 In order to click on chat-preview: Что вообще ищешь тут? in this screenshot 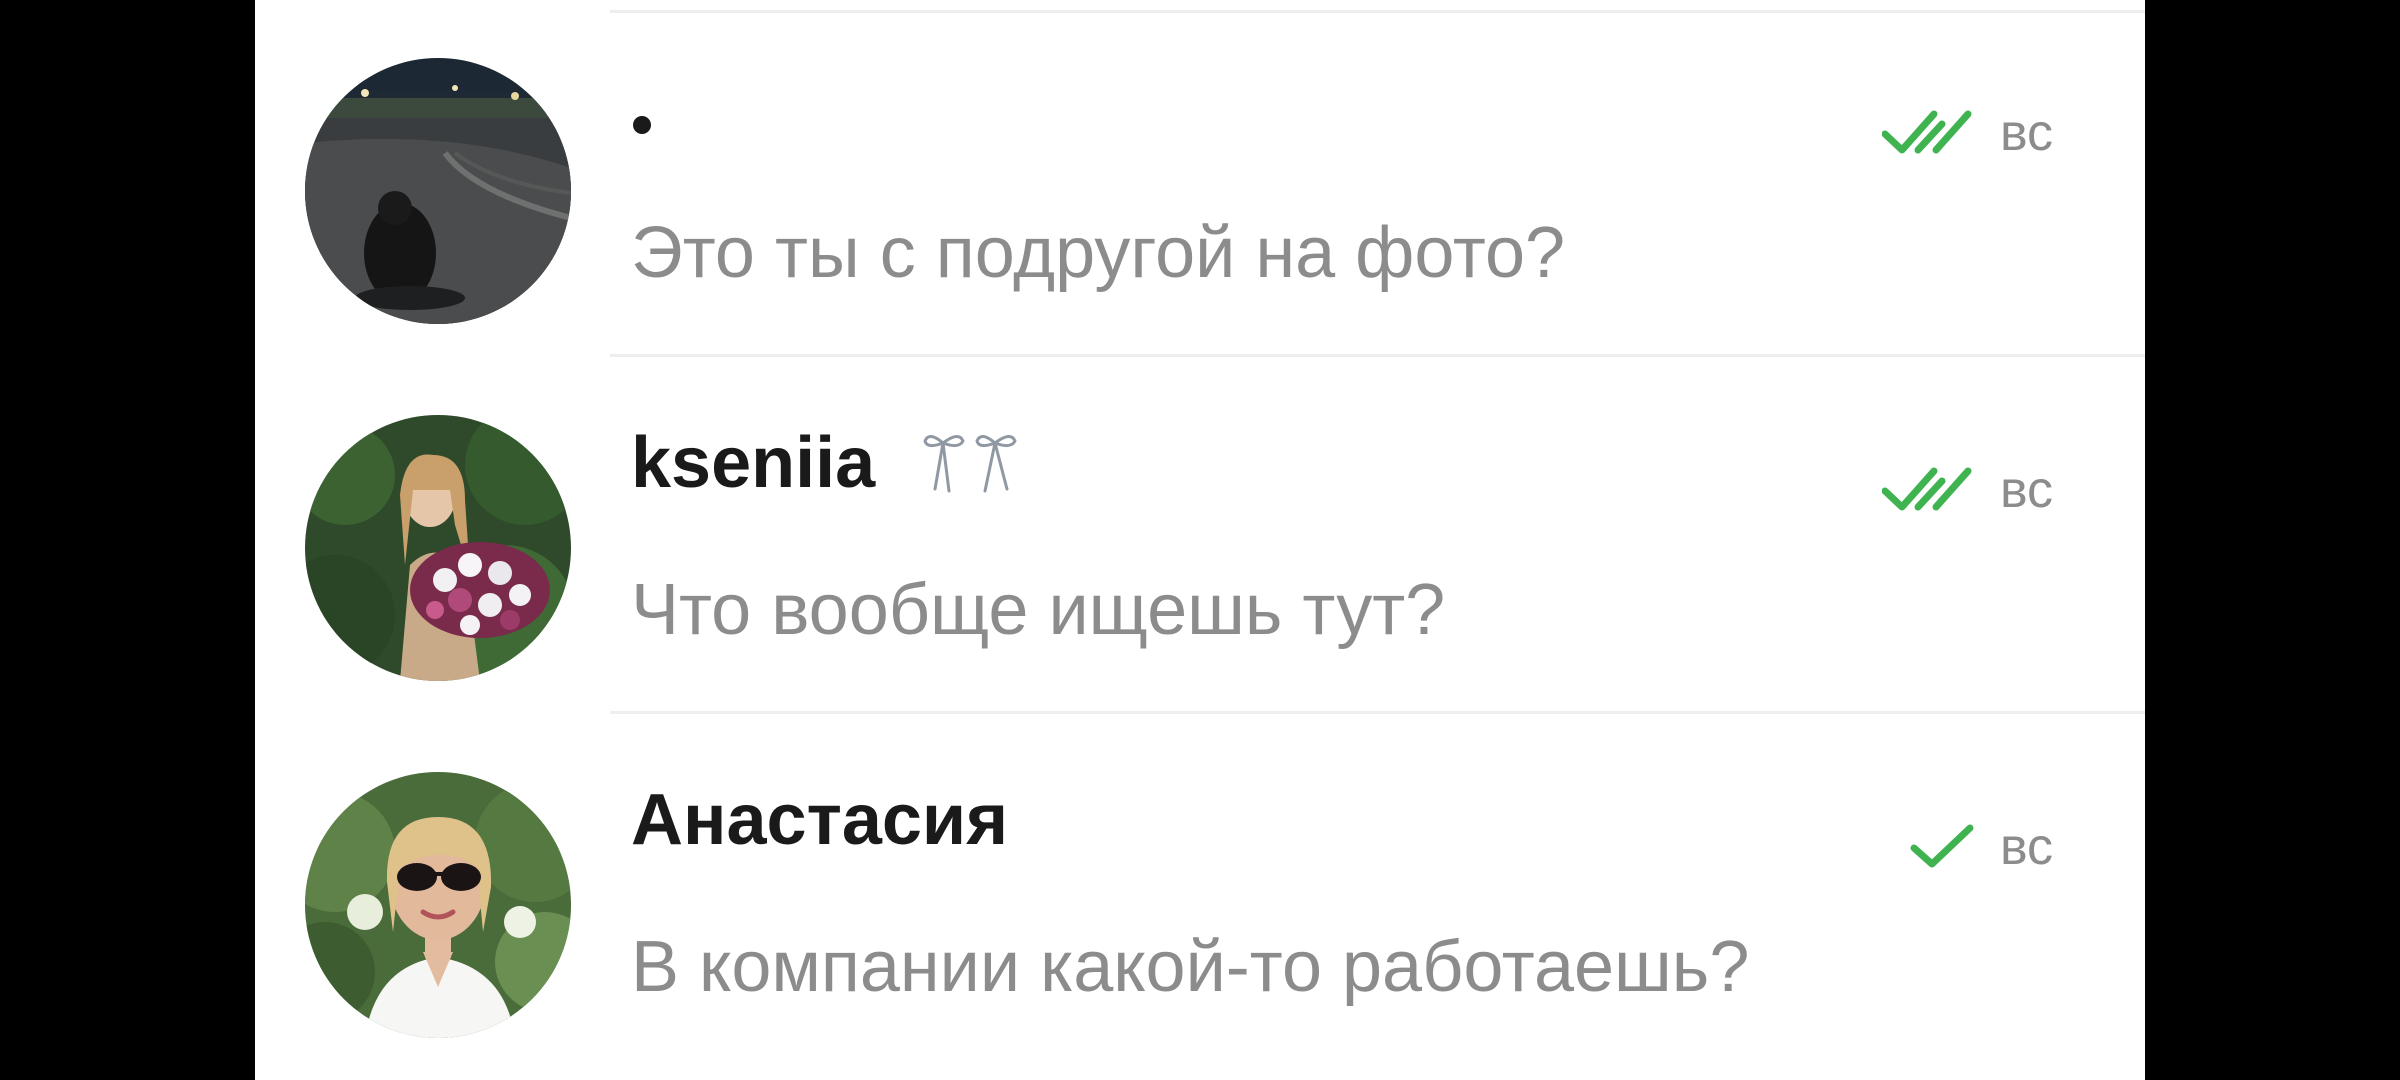, I will do `click(1038, 610)`.